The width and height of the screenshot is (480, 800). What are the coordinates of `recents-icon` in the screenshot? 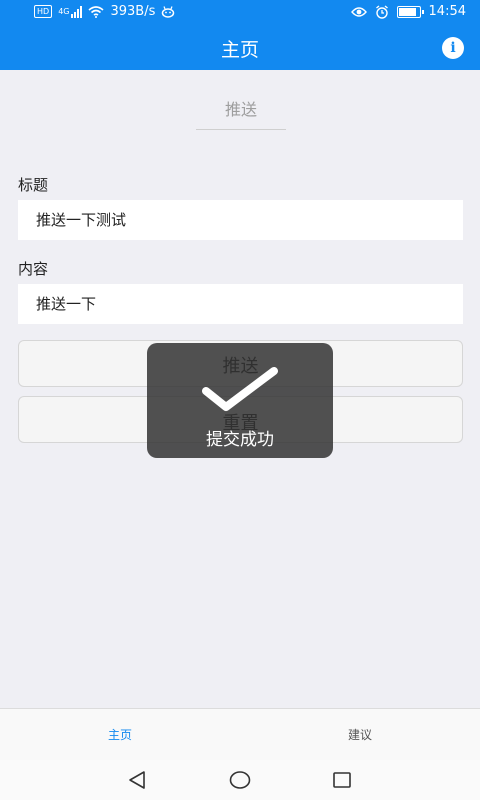 It's located at (342, 780).